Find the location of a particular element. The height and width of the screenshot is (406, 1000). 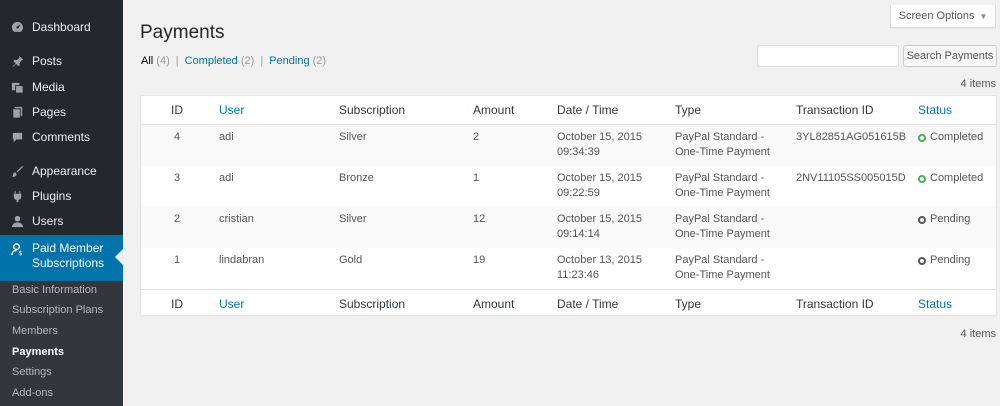

search-payments-button: Search Payments is located at coordinates (950, 56).